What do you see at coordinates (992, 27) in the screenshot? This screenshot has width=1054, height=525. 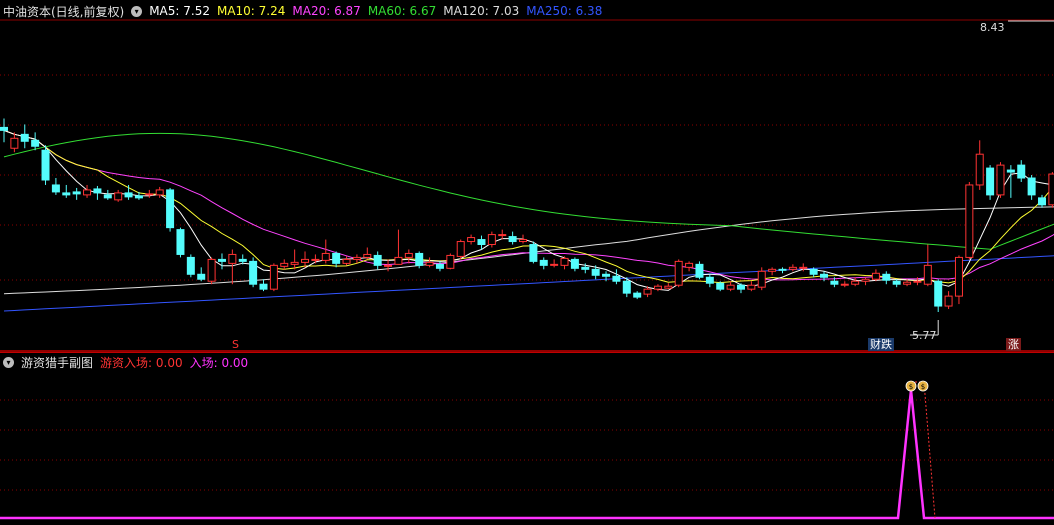 I see `high-price-label: 8.43` at bounding box center [992, 27].